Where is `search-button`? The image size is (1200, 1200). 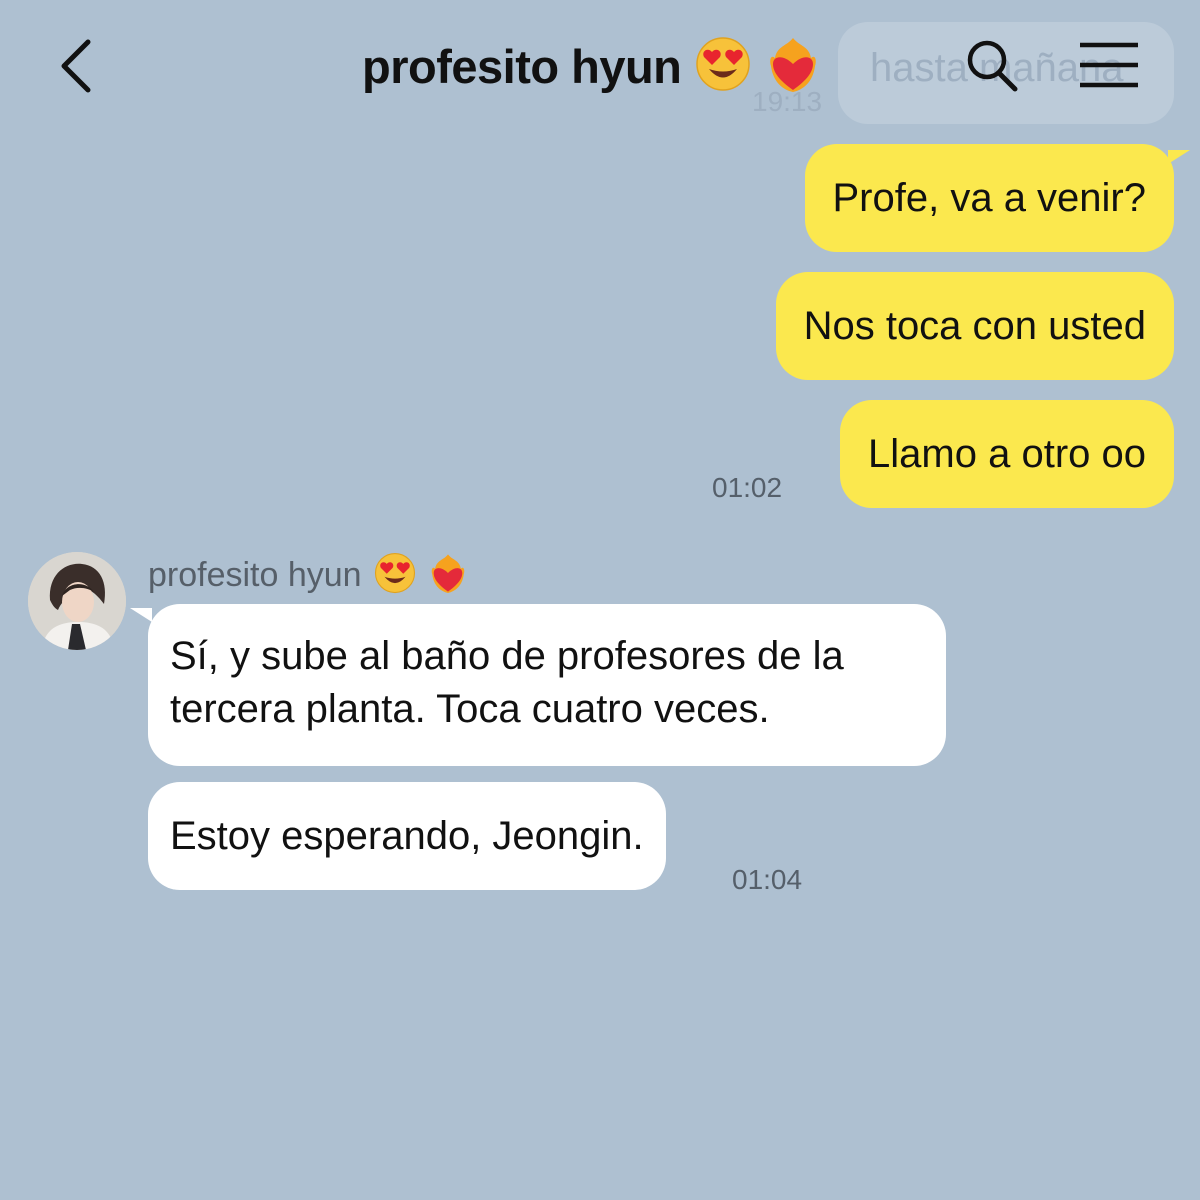
search-button is located at coordinates (992, 66).